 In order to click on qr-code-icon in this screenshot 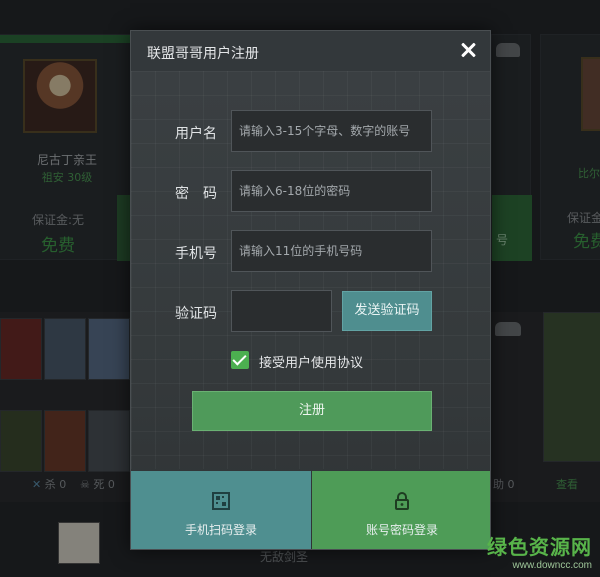, I will do `click(221, 501)`.